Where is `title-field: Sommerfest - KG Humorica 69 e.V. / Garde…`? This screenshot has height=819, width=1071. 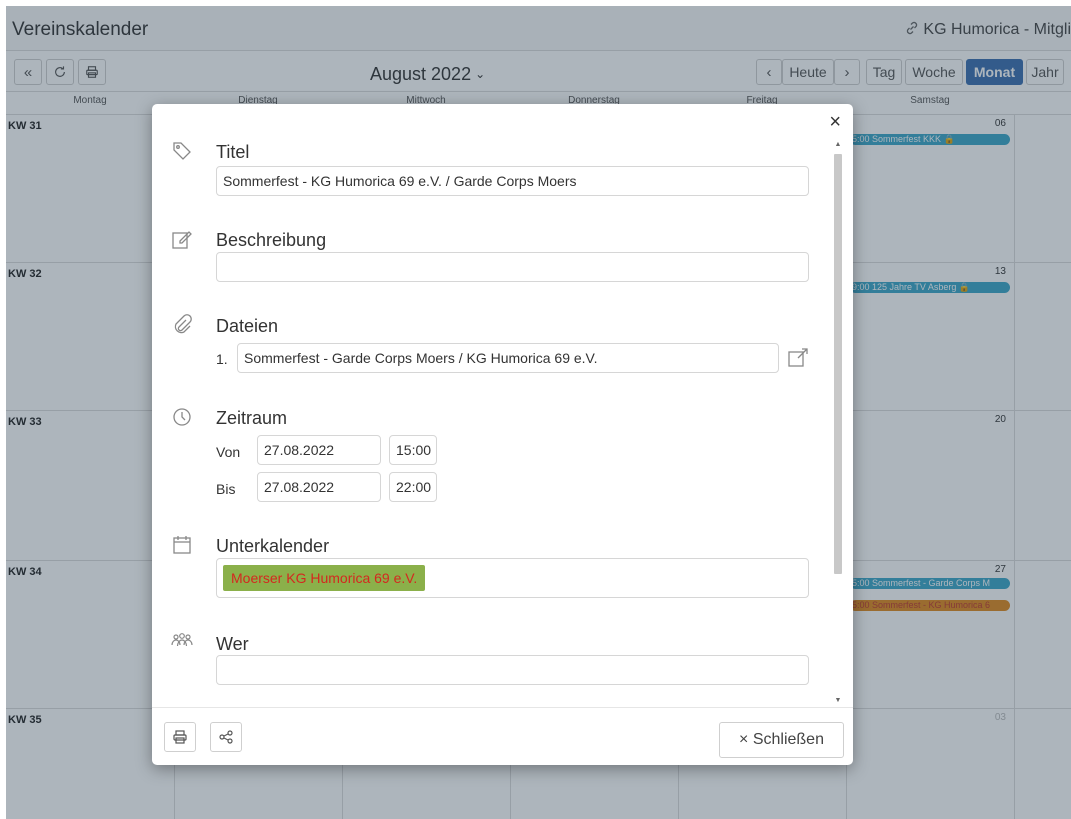
title-field: Sommerfest - KG Humorica 69 e.V. / Garde… is located at coordinates (512, 181).